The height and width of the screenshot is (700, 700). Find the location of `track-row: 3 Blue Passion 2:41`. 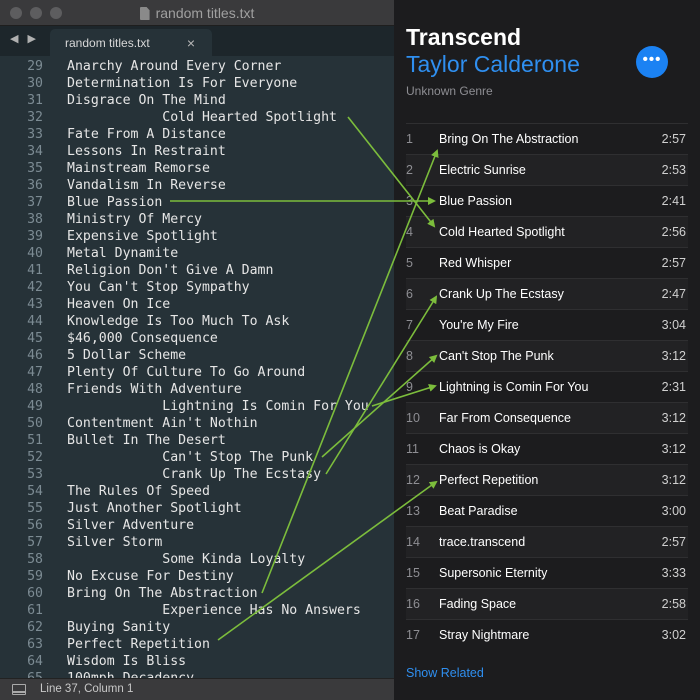

track-row: 3 Blue Passion 2:41 is located at coordinates (547, 200).